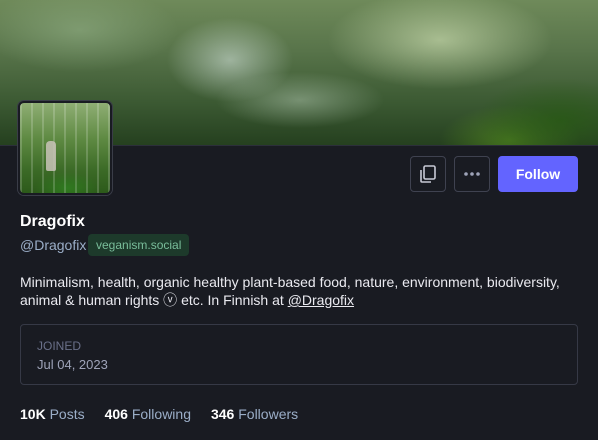 The image size is (598, 440). I want to click on stat-followers: 346 Followers, so click(254, 414).